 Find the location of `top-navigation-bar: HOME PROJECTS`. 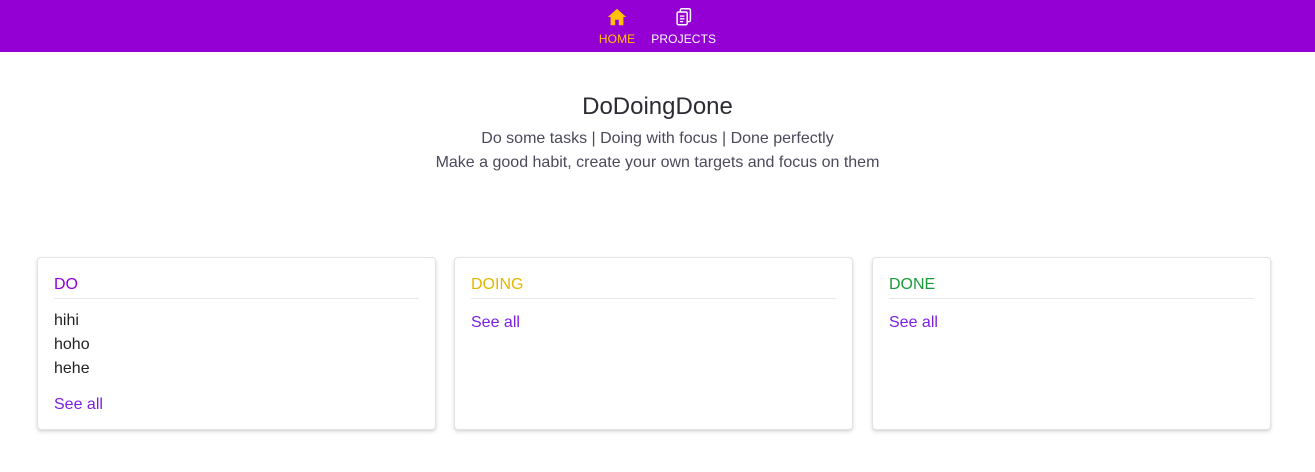

top-navigation-bar: HOME PROJECTS is located at coordinates (657, 26).